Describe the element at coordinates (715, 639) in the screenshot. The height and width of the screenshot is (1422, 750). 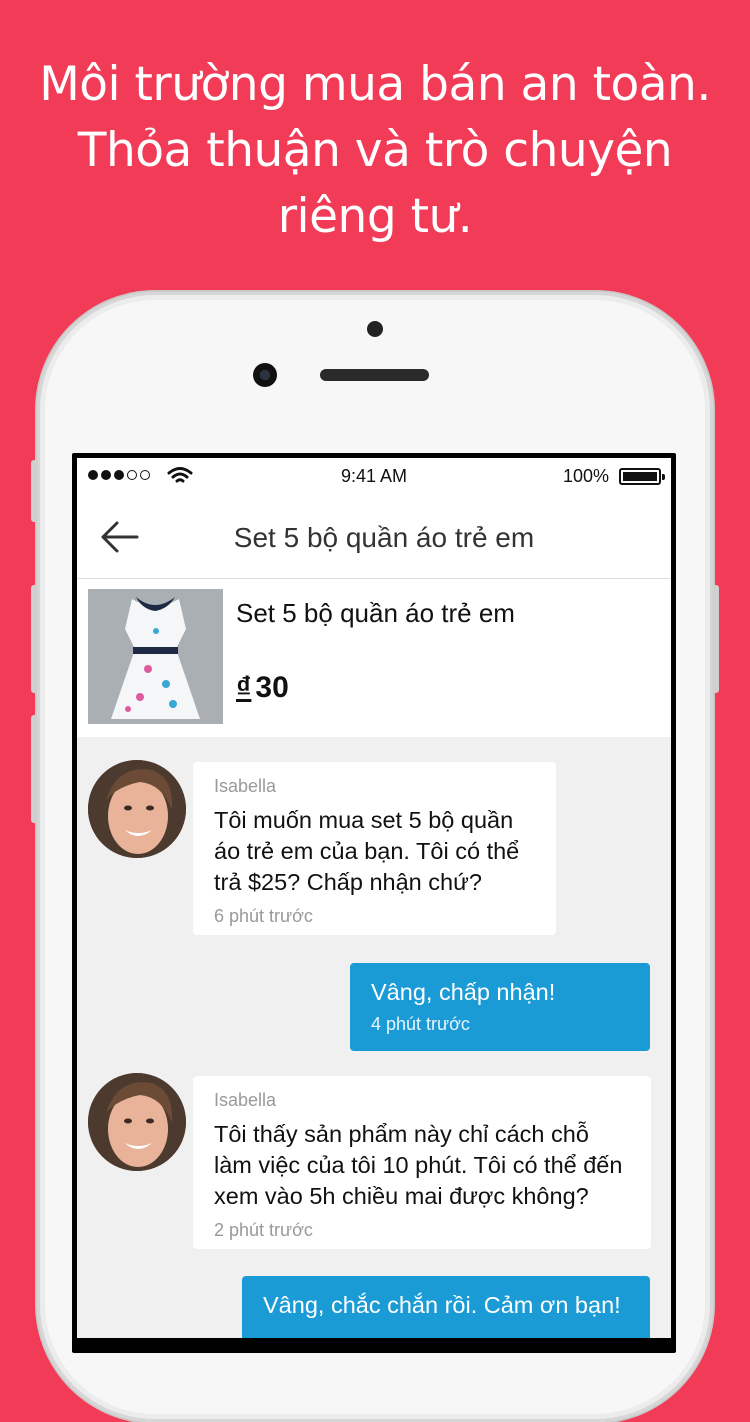
I see `phone-power-button` at that location.